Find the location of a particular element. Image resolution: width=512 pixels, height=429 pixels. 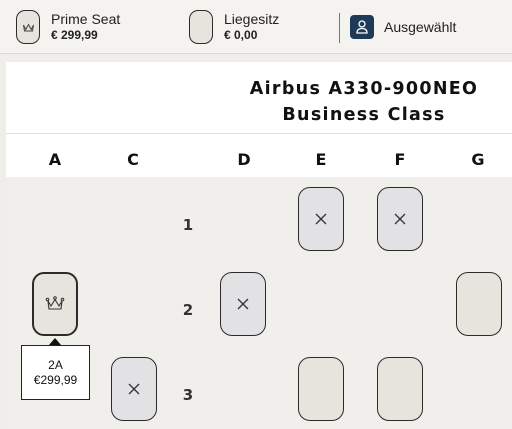

seat-2A is located at coordinates (55, 304).